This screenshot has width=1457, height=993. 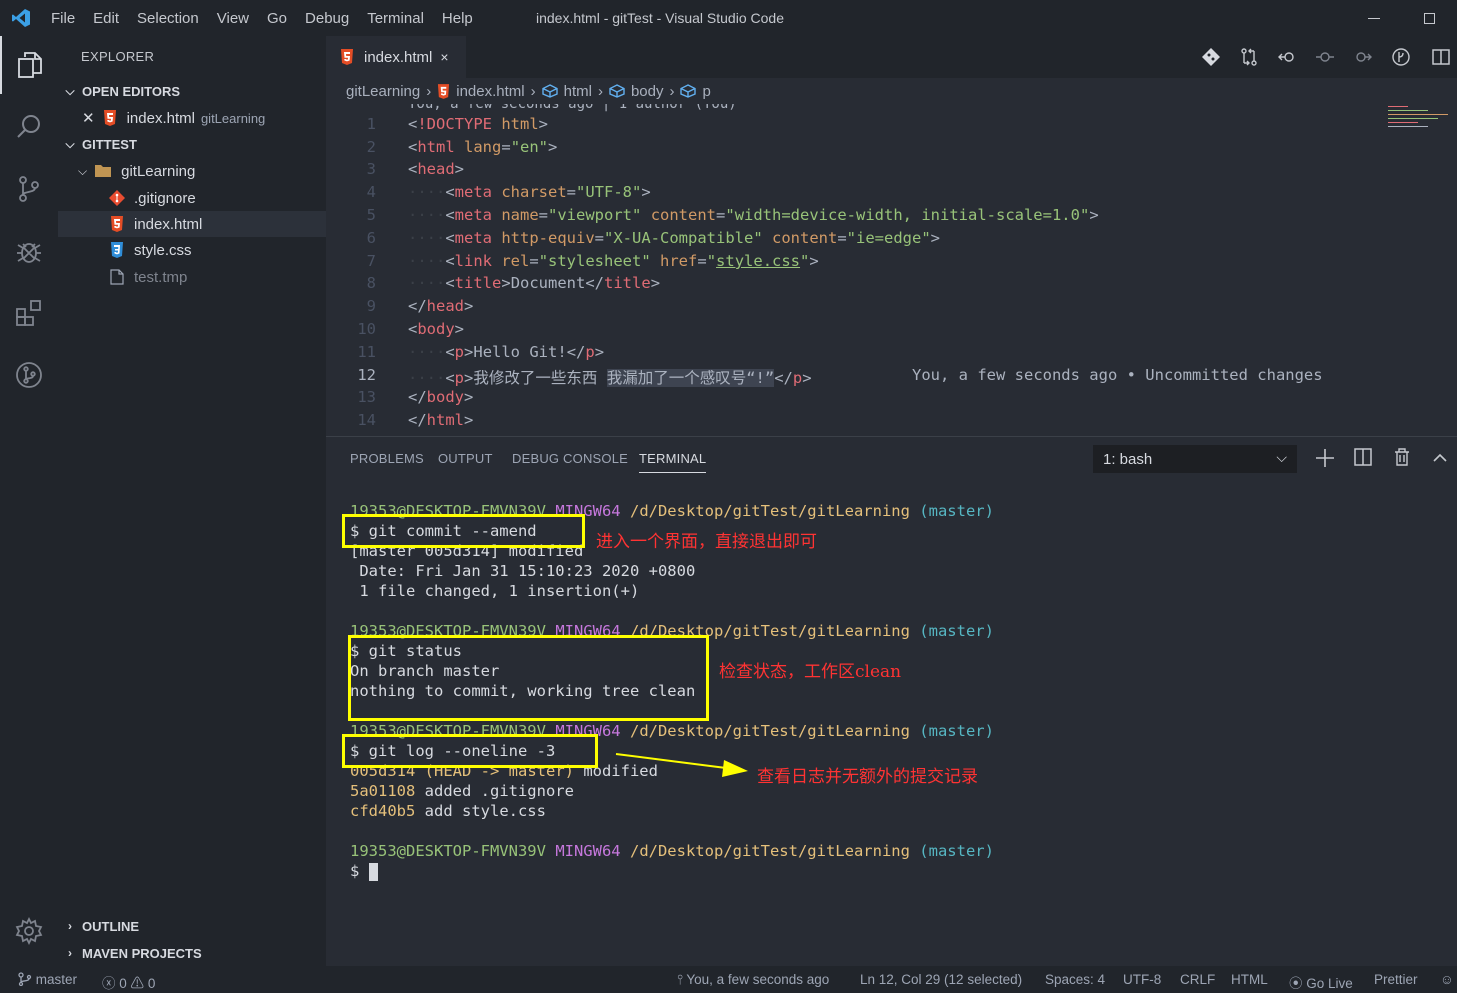 What do you see at coordinates (192, 953) in the screenshot?
I see `maven-section: › MAVEN PROJECTS` at bounding box center [192, 953].